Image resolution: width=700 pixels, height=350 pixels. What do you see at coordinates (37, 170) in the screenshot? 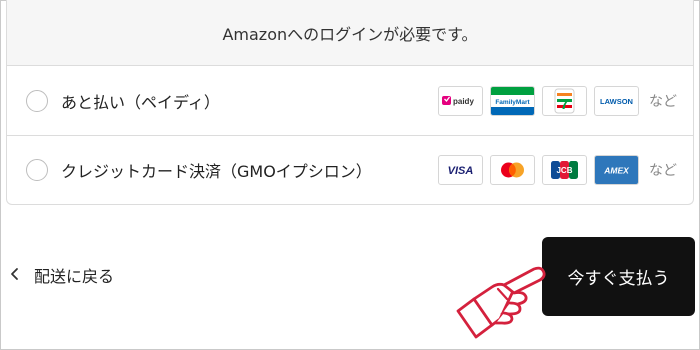
I see `radio-credit-card` at bounding box center [37, 170].